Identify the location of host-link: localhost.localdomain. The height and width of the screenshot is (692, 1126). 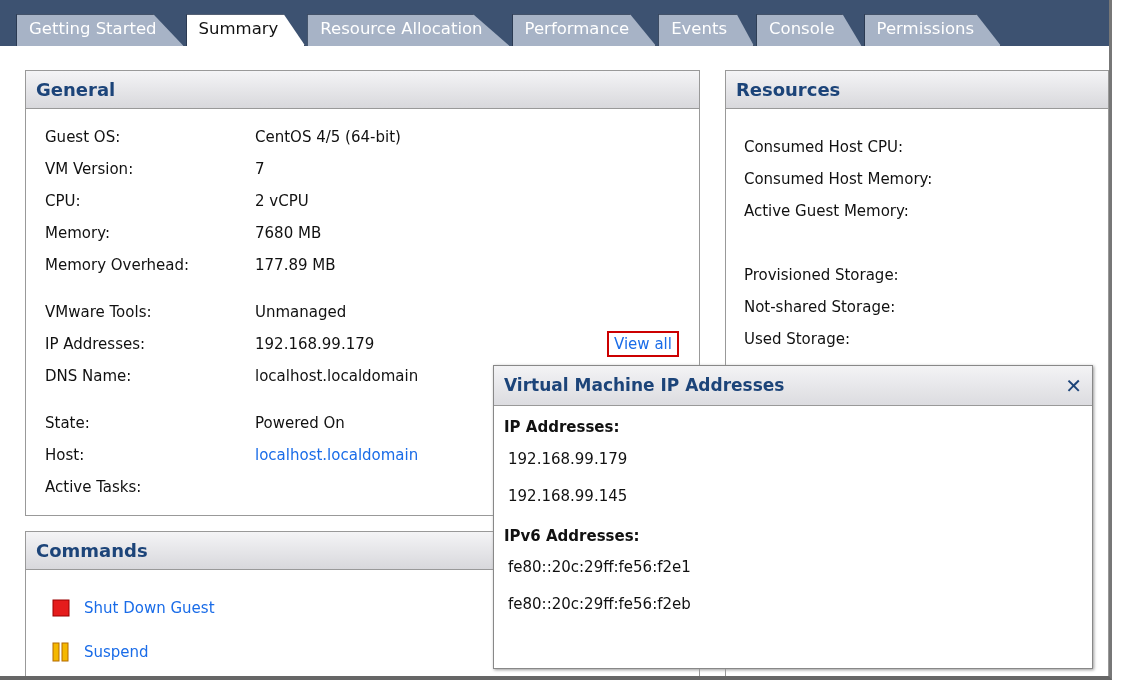
(337, 455).